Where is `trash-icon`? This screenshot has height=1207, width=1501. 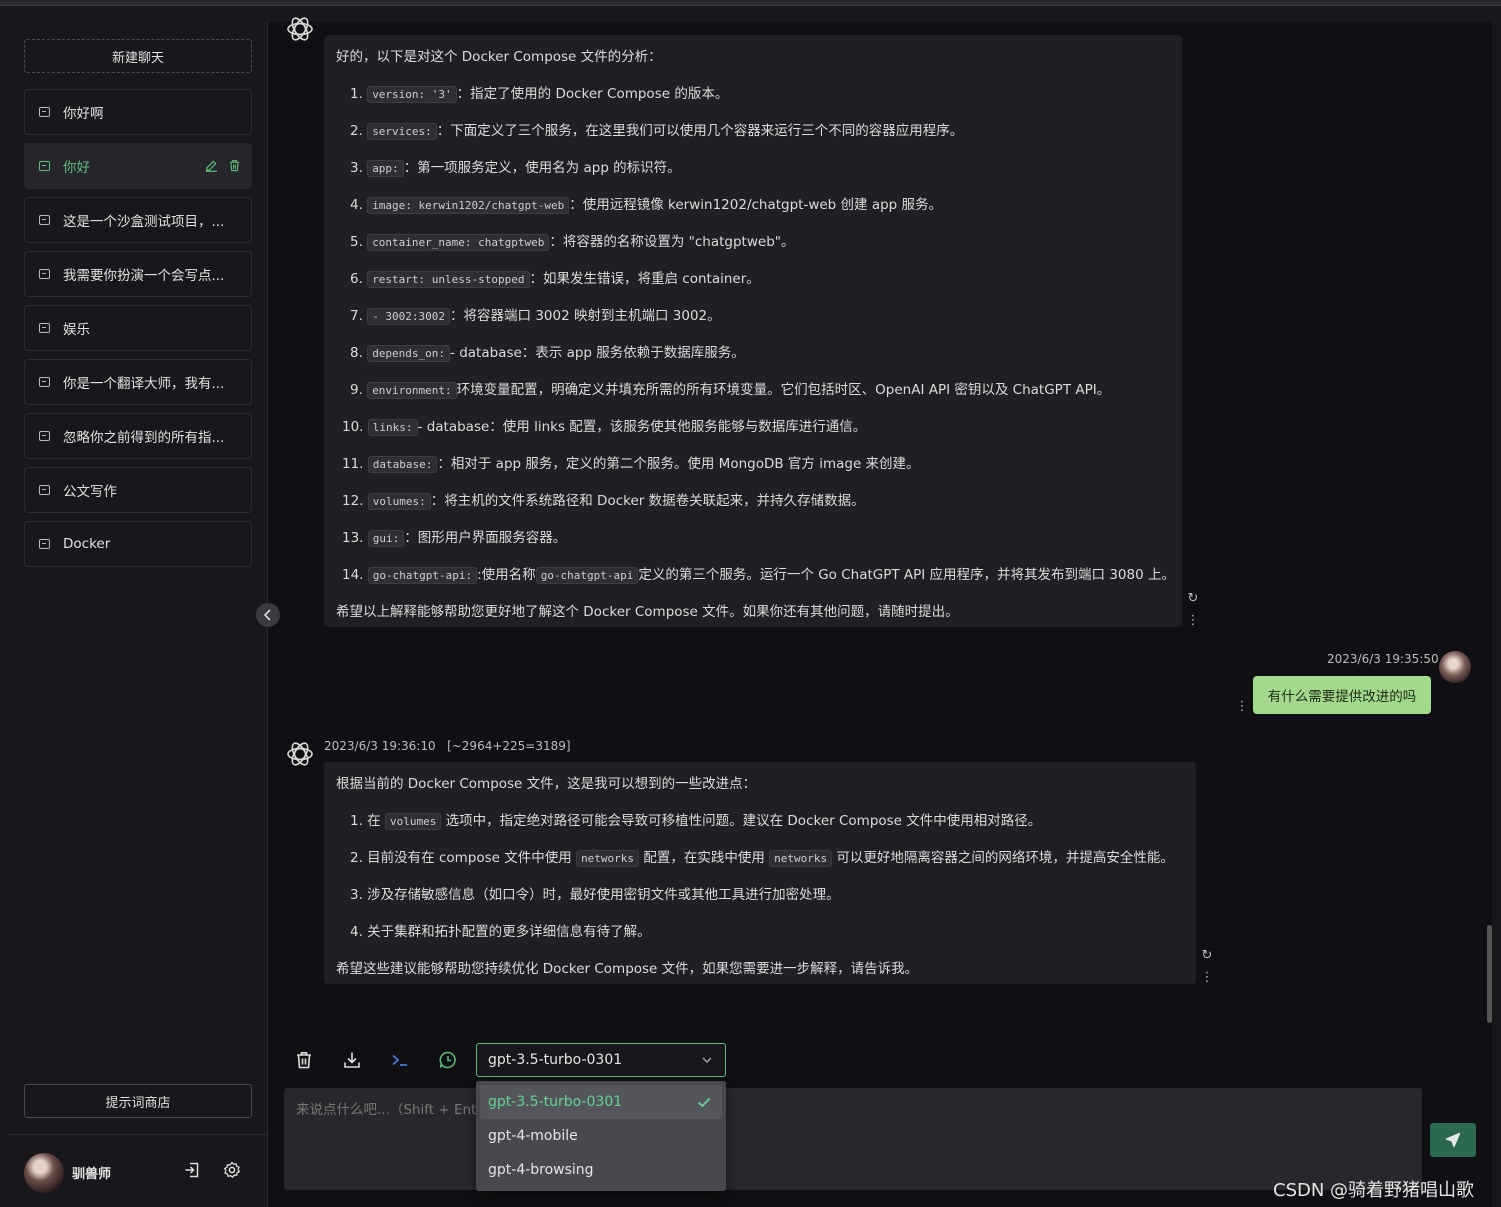 trash-icon is located at coordinates (304, 1060).